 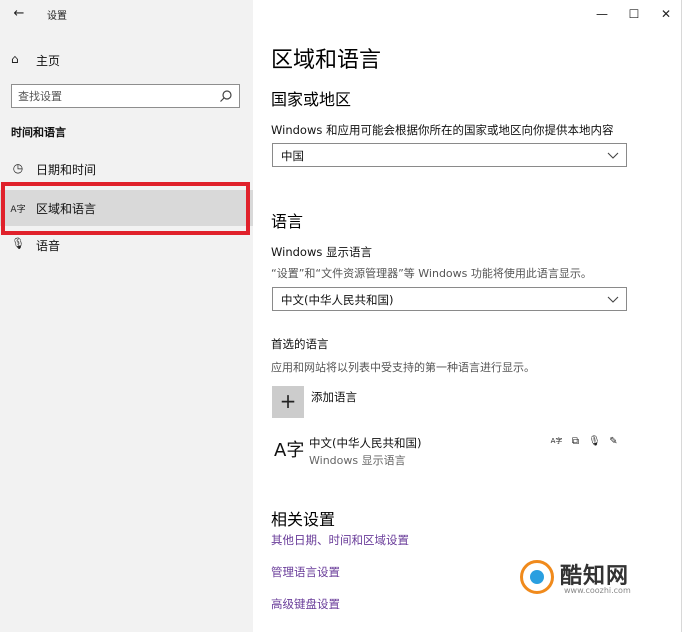 What do you see at coordinates (126, 169) in the screenshot?
I see `sidebar-item-date-time: ◷ 日期和时间` at bounding box center [126, 169].